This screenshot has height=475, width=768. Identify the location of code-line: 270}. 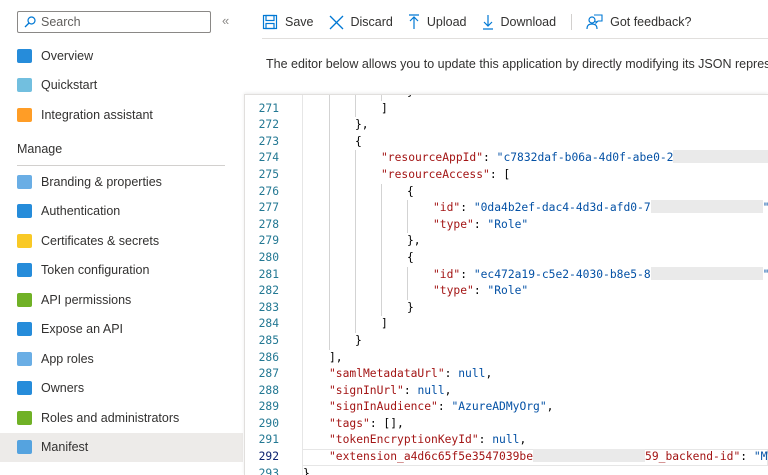
(506, 98).